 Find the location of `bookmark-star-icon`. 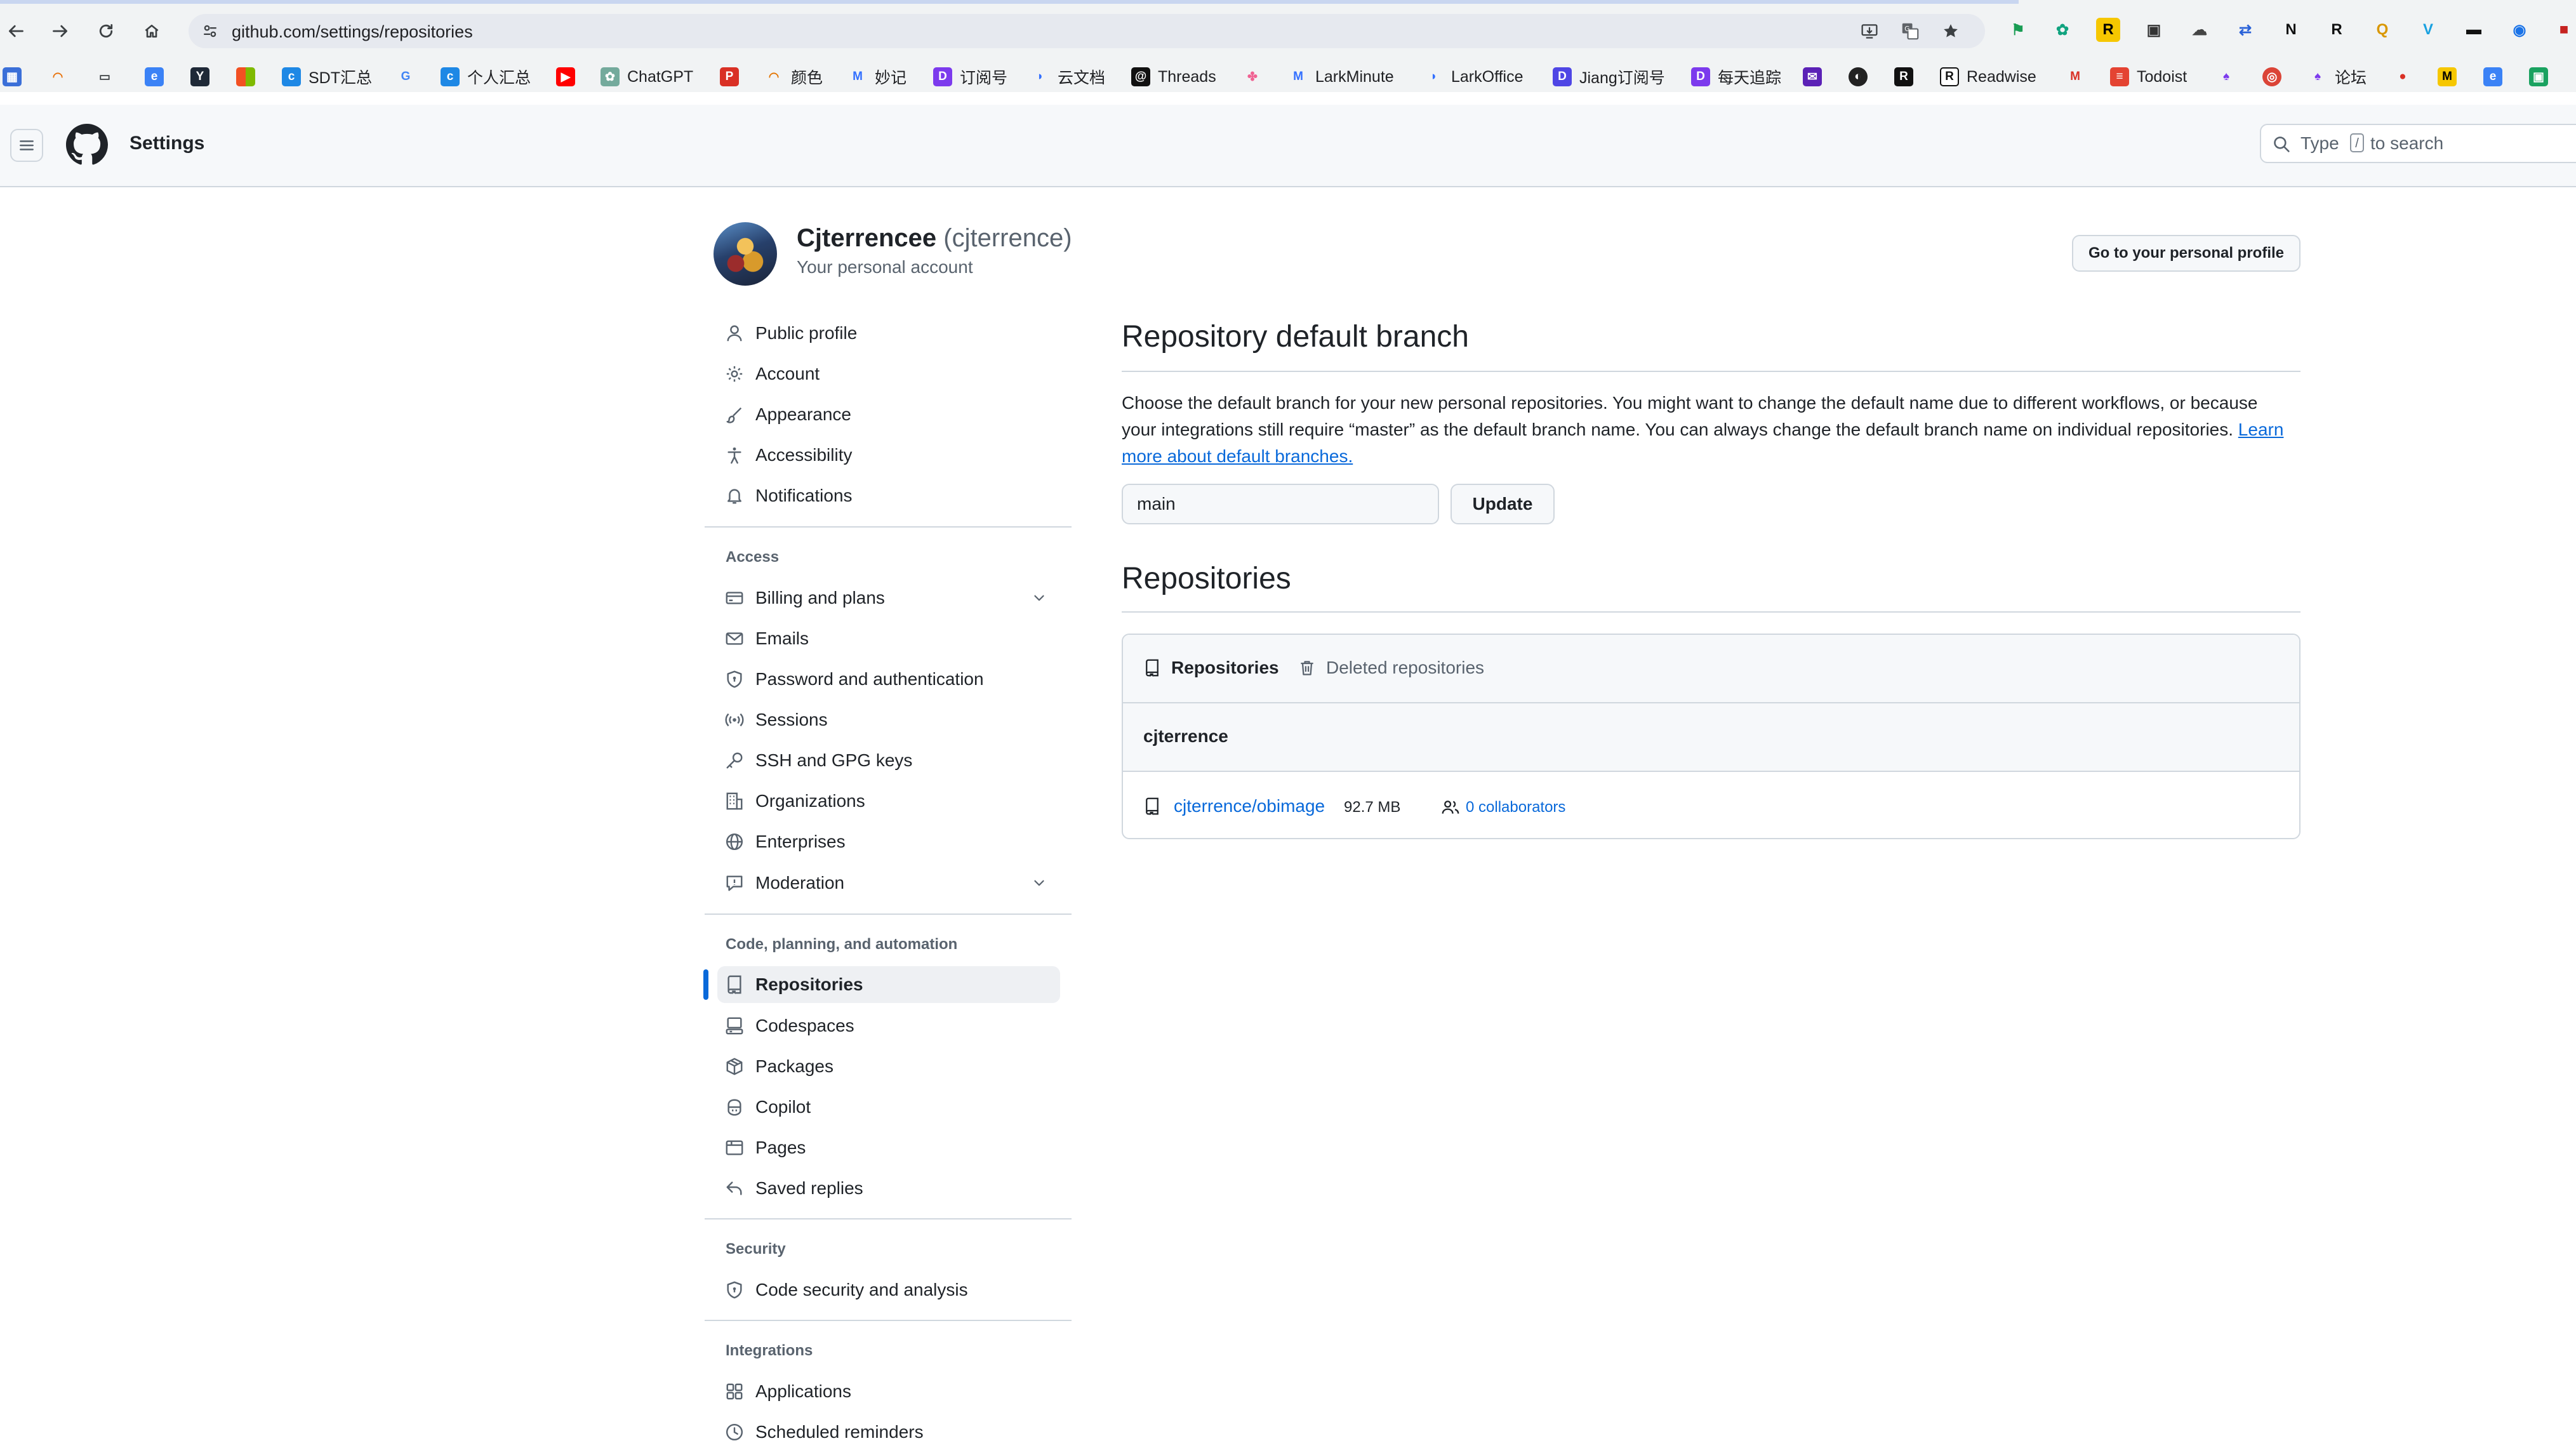

bookmark-star-icon is located at coordinates (1951, 31).